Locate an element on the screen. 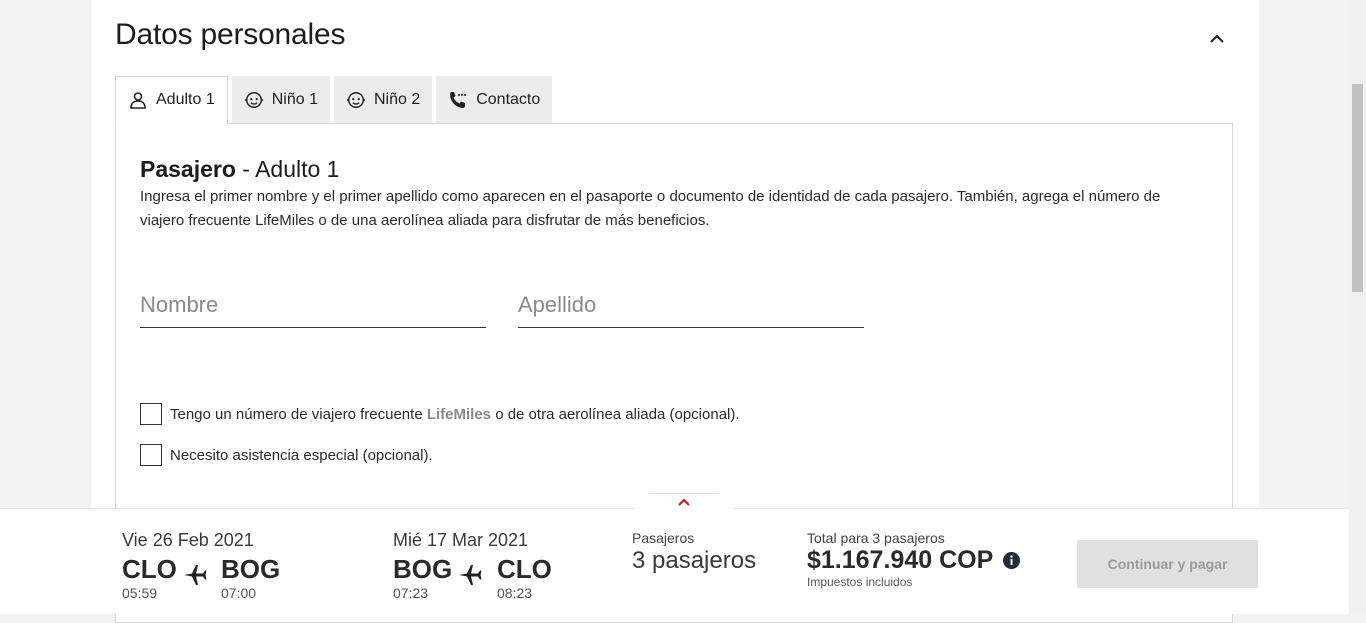 The image size is (1366, 623). passenger-title: Pasajero - Adulto 1 is located at coordinates (240, 169).